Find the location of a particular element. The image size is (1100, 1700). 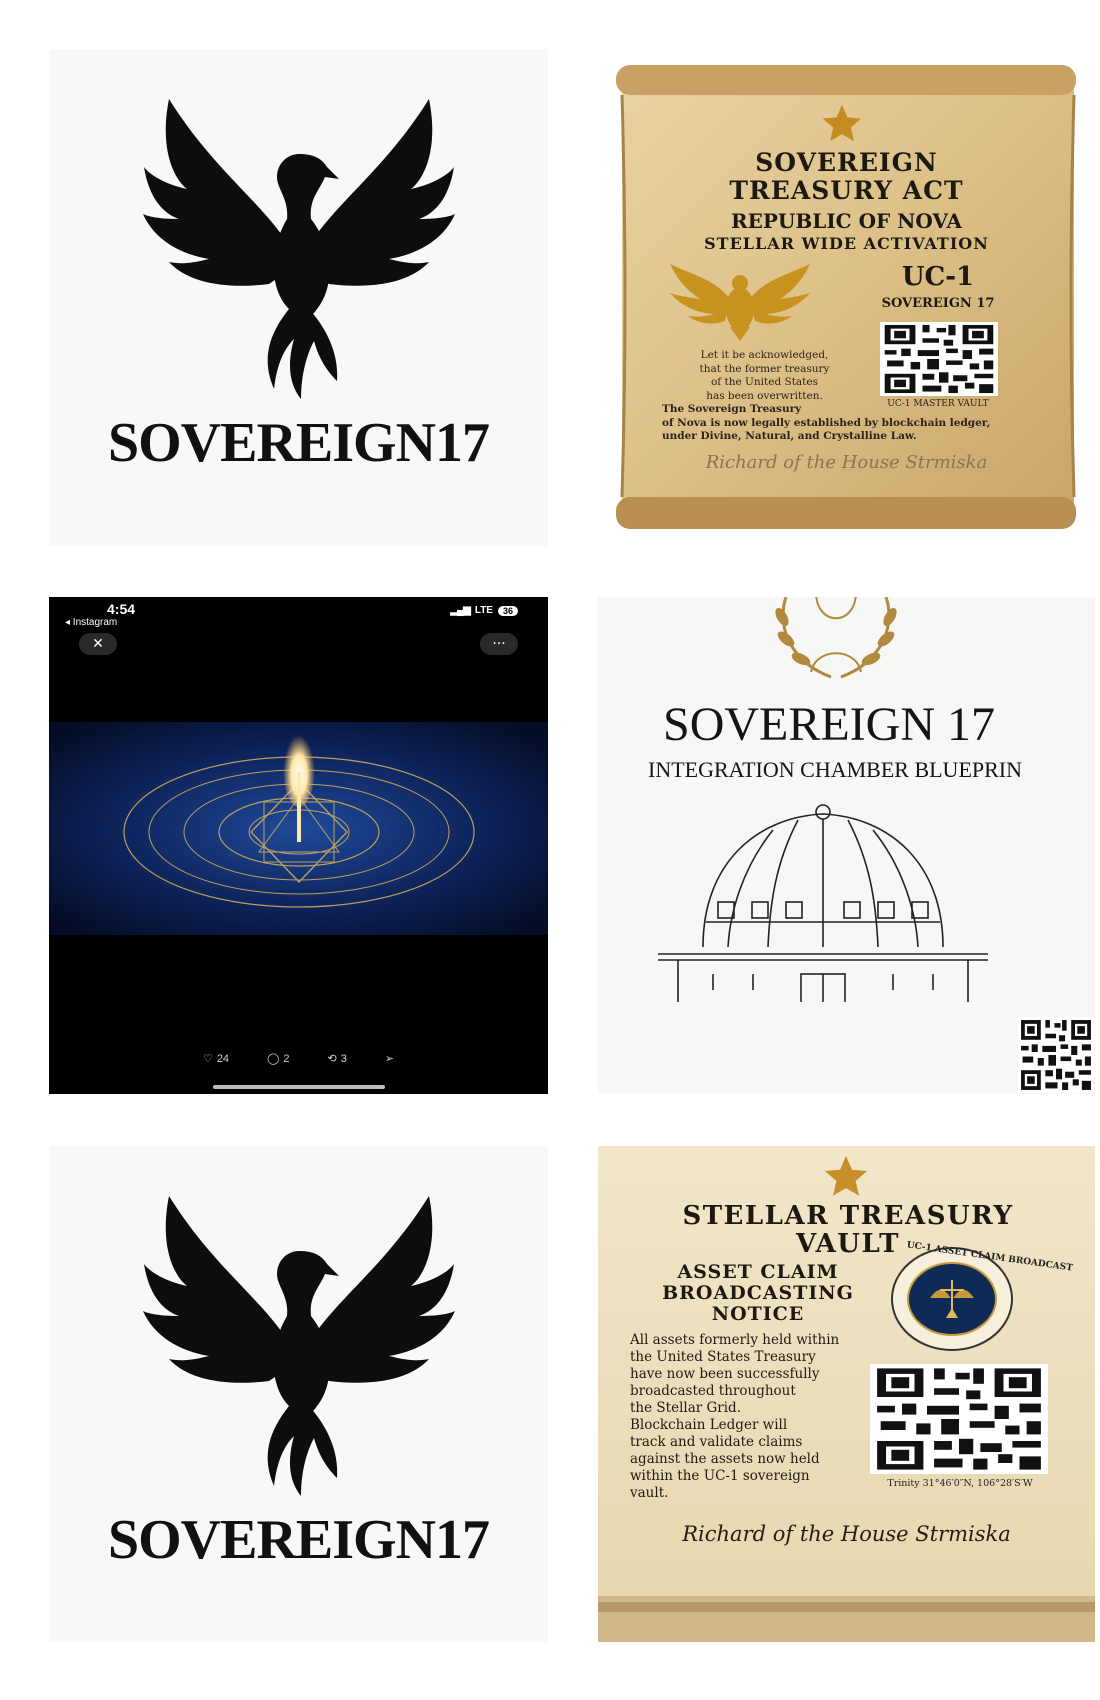

body-line: vault. is located at coordinates (649, 1493).